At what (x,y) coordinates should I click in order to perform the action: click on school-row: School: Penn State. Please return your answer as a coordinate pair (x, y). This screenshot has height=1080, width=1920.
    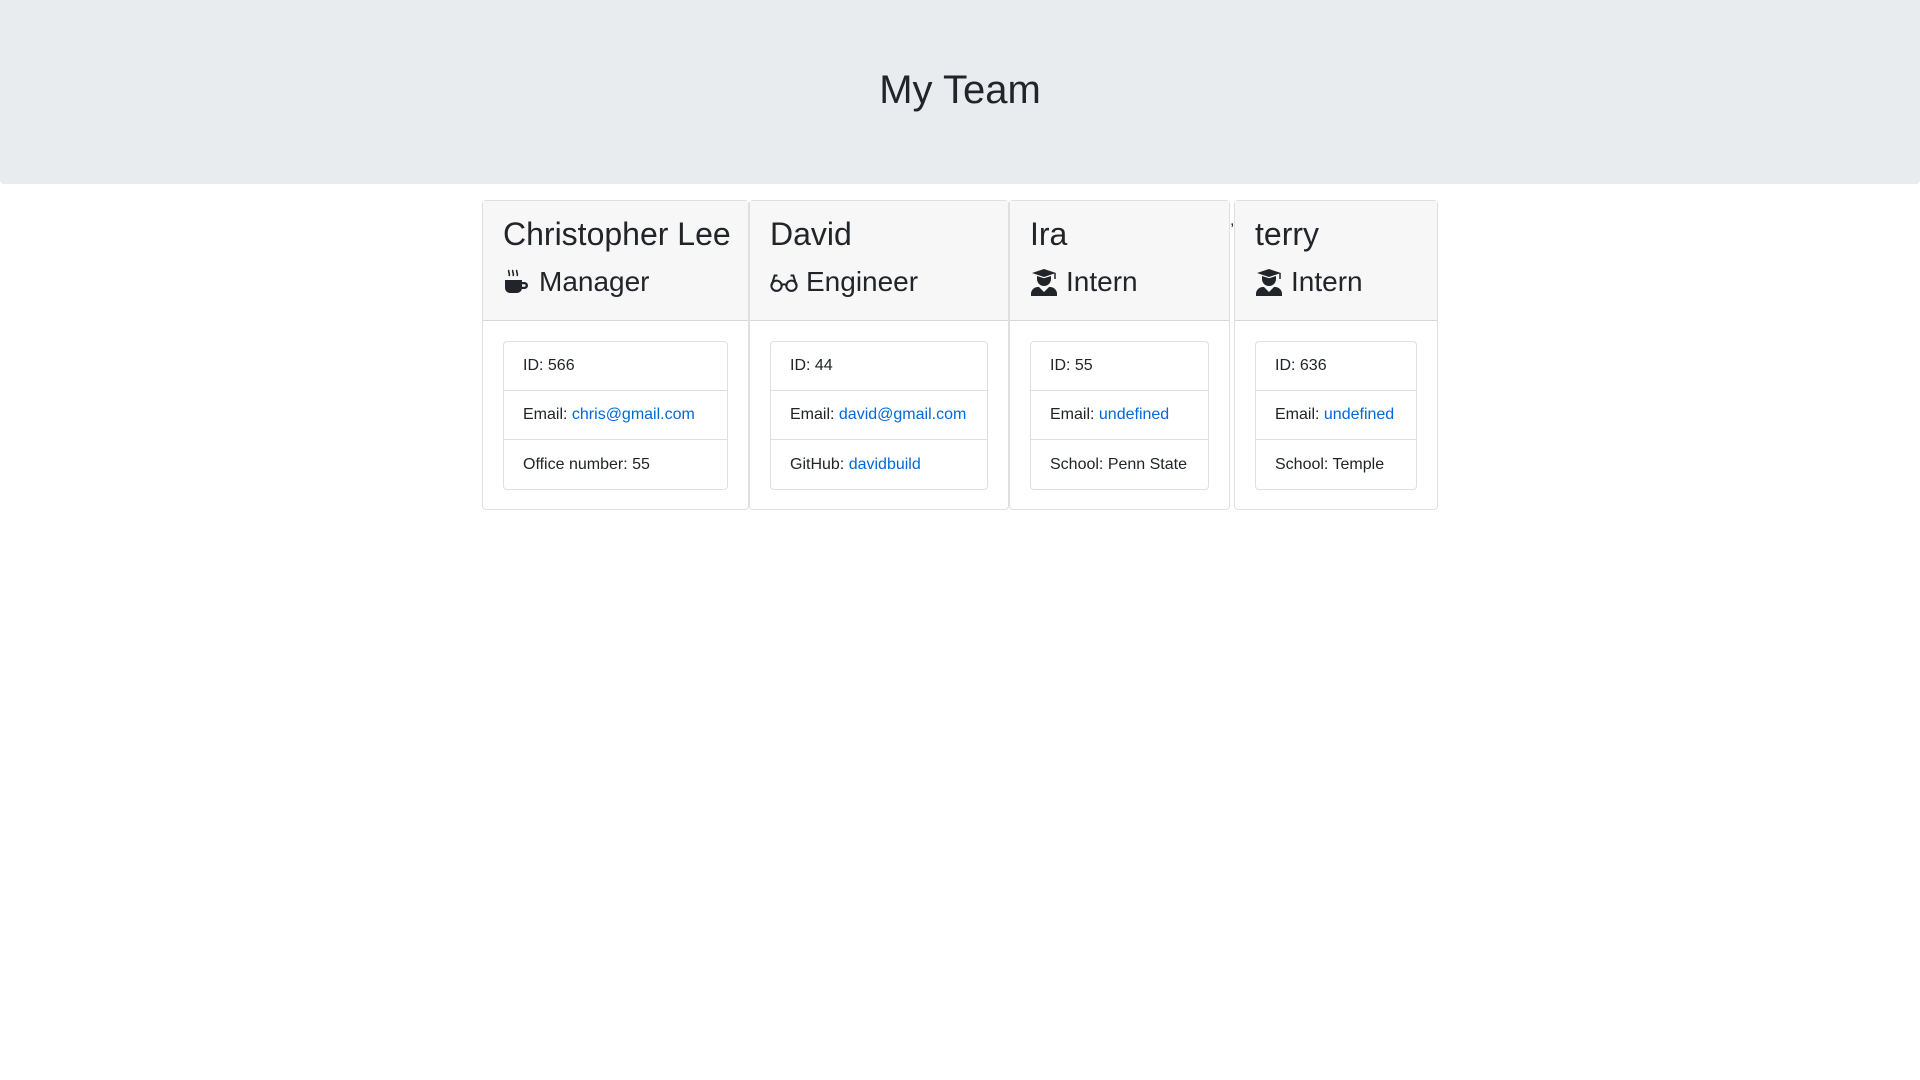
    Looking at the image, I should click on (1118, 464).